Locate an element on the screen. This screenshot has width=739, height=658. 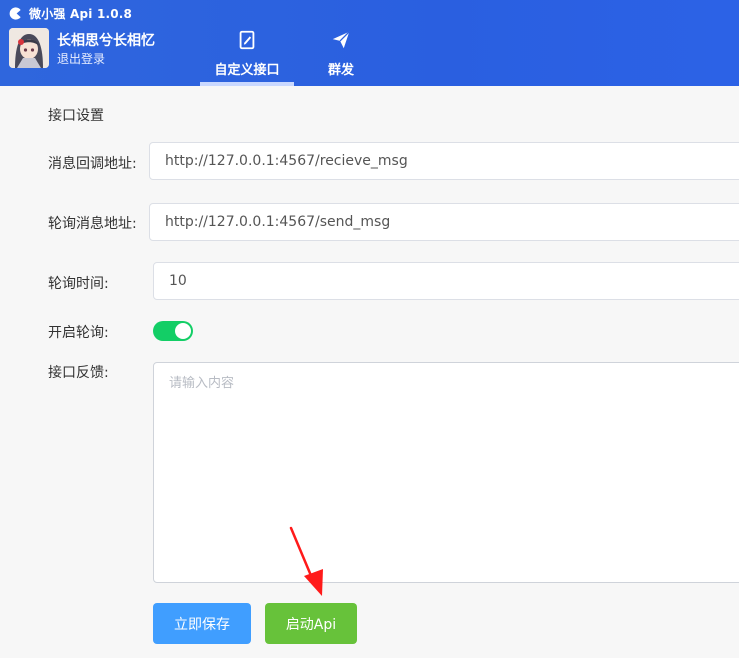
poll-enable-switch is located at coordinates (173, 331).